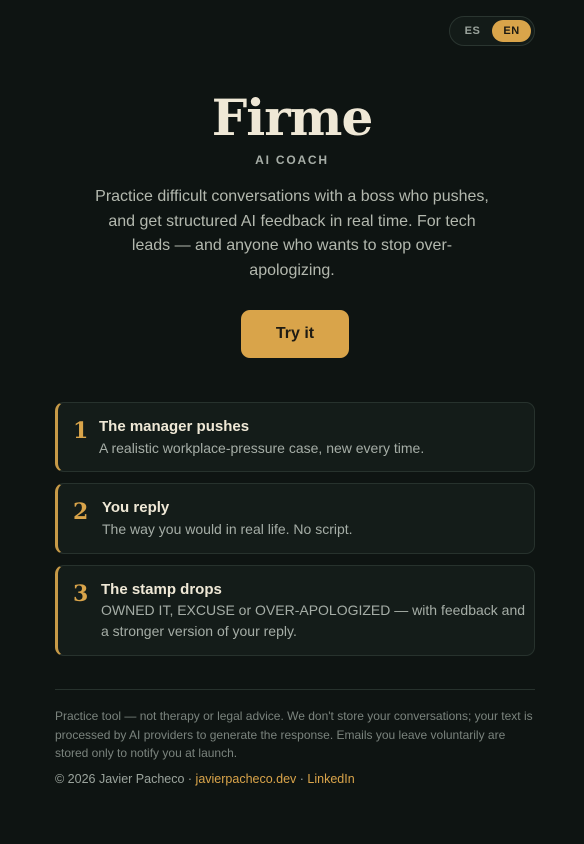  Describe the element at coordinates (246, 779) in the screenshot. I see `website-link: javierpacheco.dev` at that location.